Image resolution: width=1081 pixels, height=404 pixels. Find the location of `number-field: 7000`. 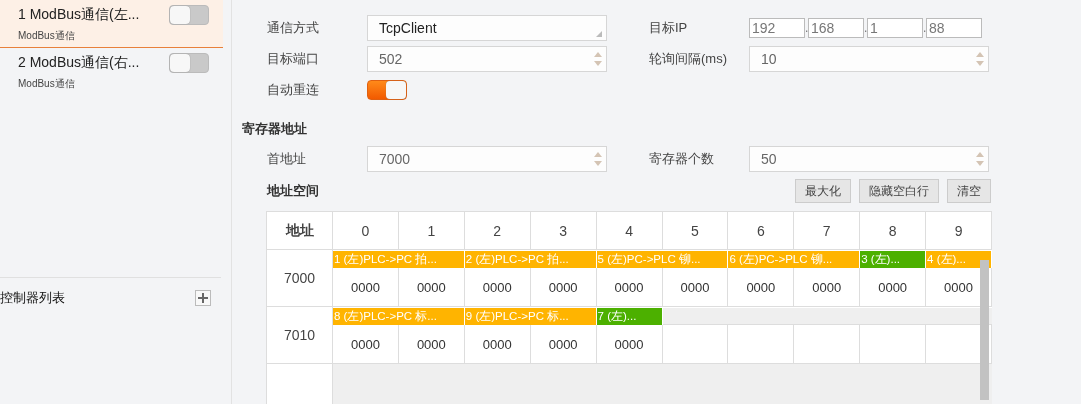

number-field: 7000 is located at coordinates (487, 159).